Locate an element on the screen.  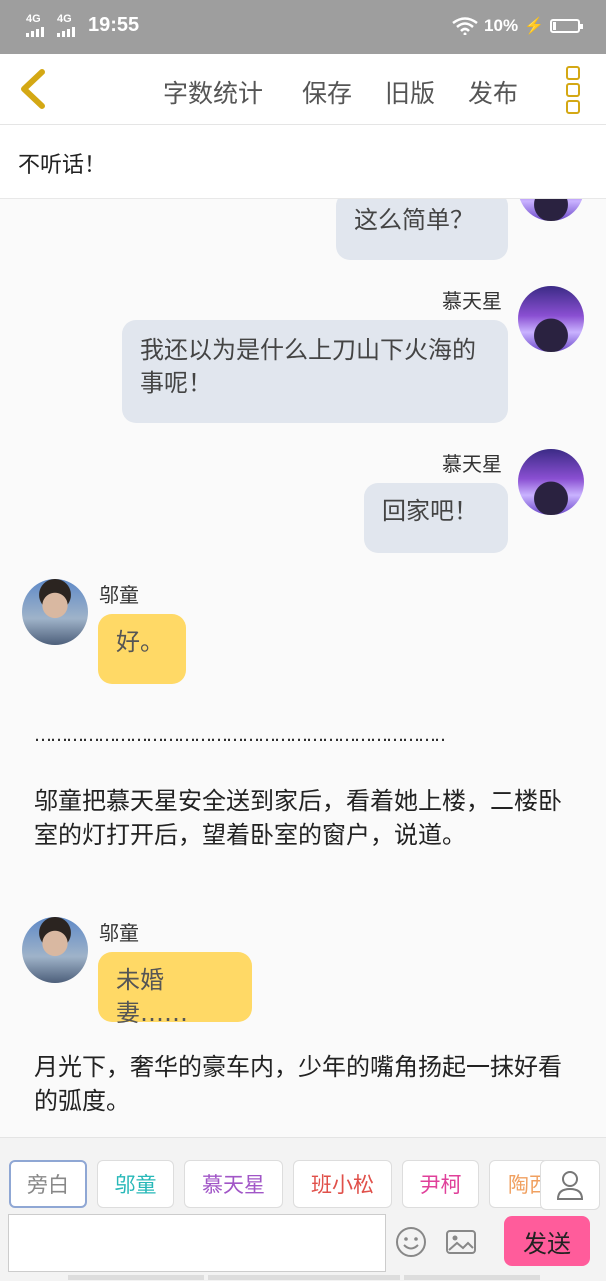
back-arrow-icon is located at coordinates (34, 89).